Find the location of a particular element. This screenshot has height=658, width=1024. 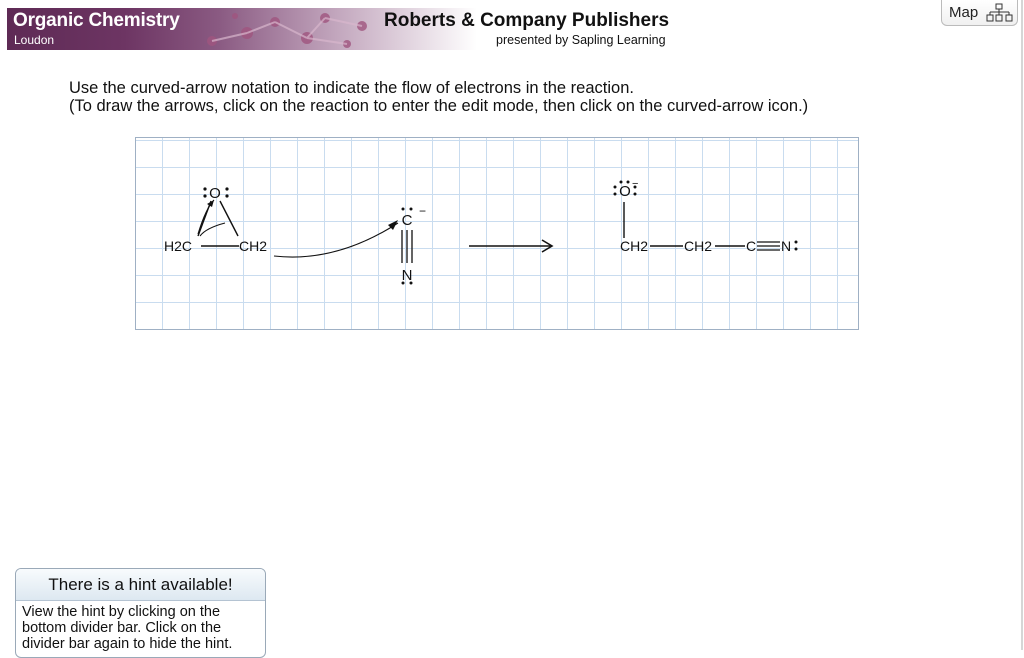

cyanide-charge-label: − is located at coordinates (422, 211).